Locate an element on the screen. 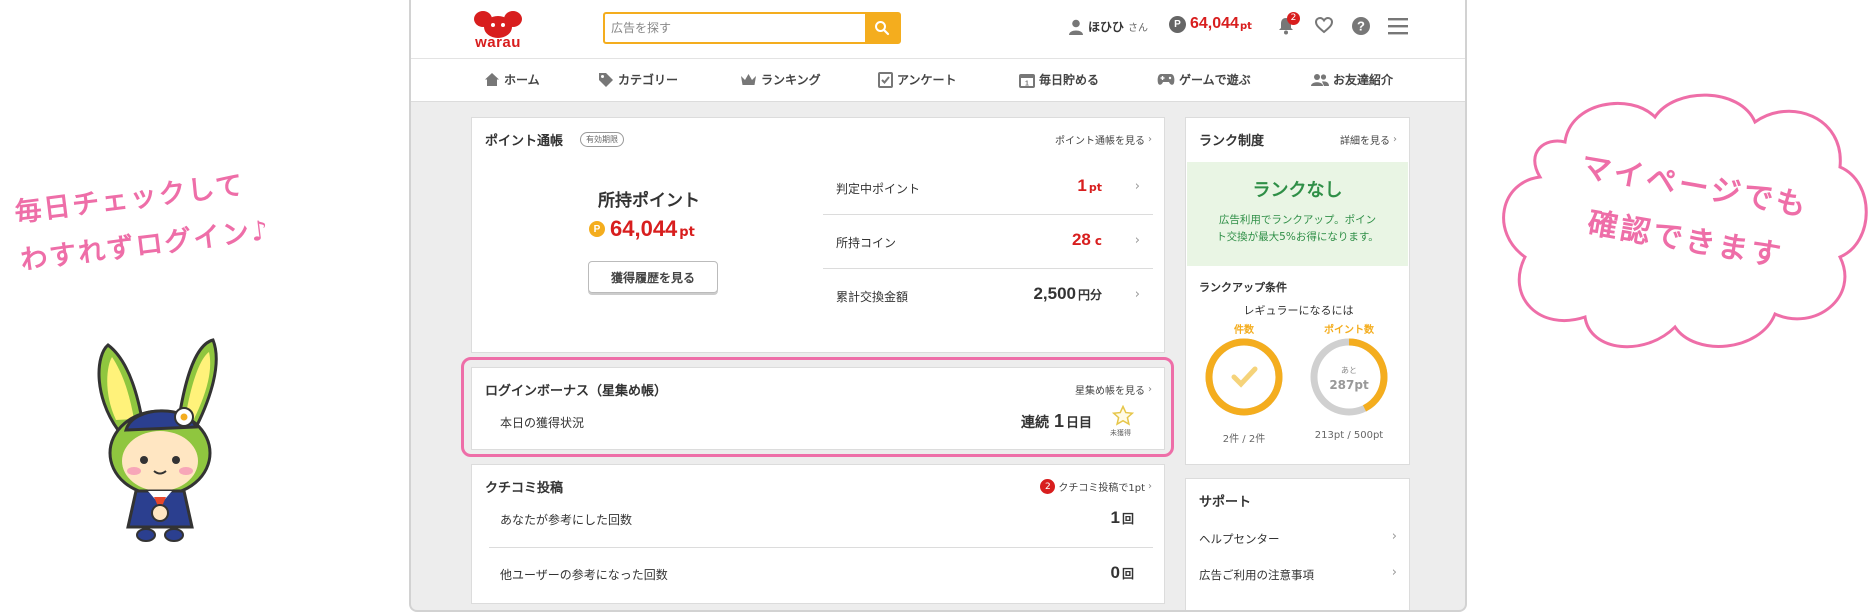 Image resolution: width=1875 pixels, height=612 pixels. home-icon is located at coordinates (492, 79).